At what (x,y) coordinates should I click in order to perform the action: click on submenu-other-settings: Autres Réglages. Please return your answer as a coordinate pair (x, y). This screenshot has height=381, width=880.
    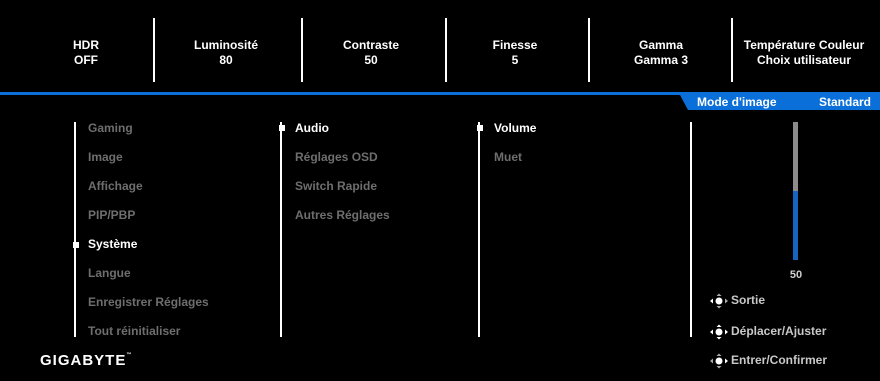
    Looking at the image, I should click on (342, 215).